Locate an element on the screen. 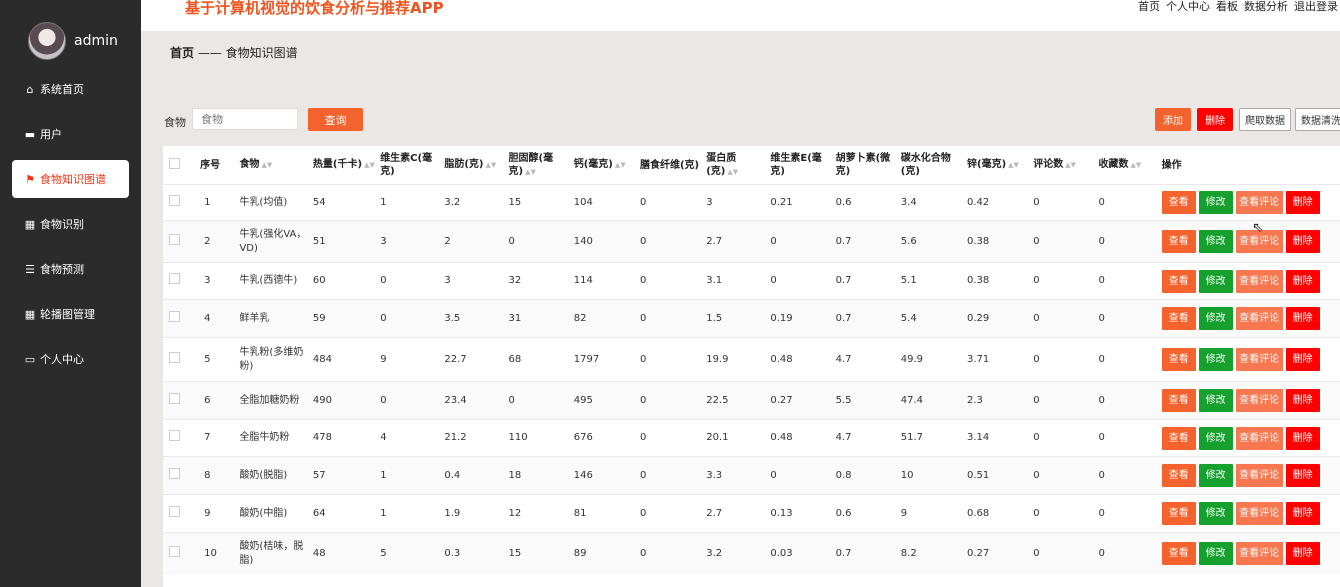 The height and width of the screenshot is (587, 1340). table-cell: 0.21 is located at coordinates (781, 202).